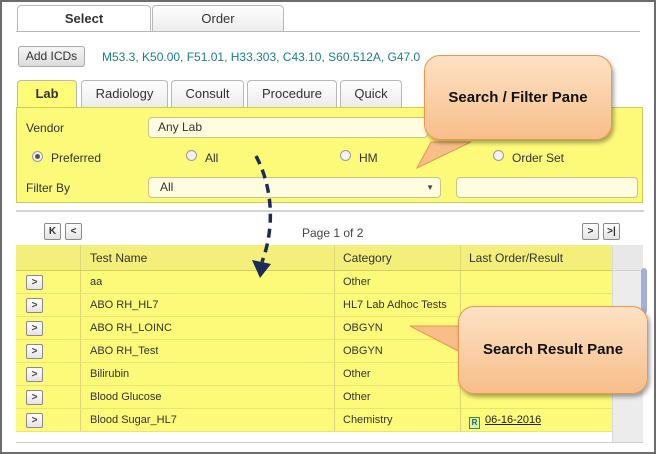 The height and width of the screenshot is (454, 656). Describe the element at coordinates (314, 420) in the screenshot. I see `table-row: > Blood Sugar_HL7 Chemistry R 06-16-2016` at that location.